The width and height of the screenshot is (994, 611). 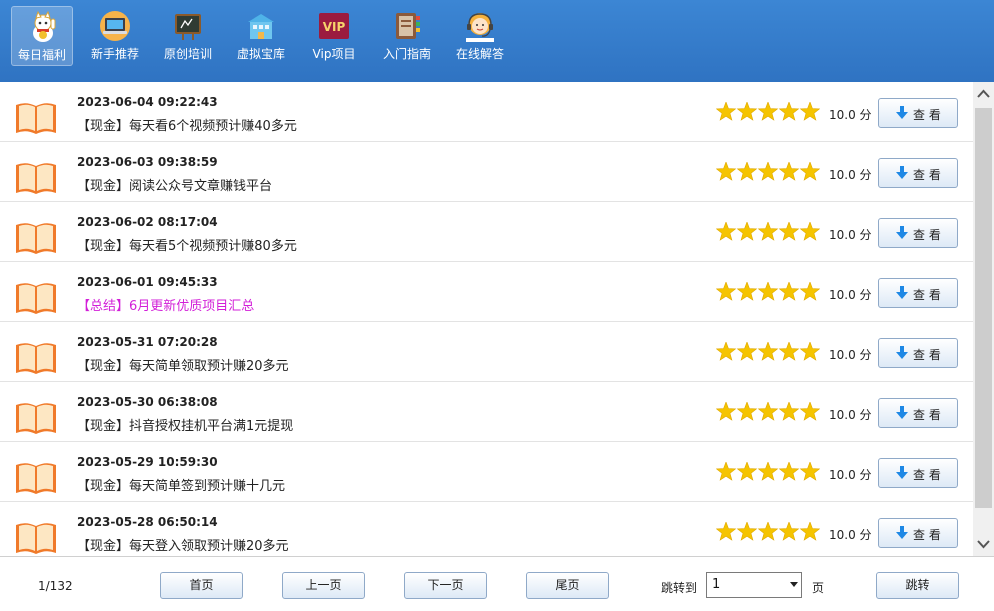 What do you see at coordinates (187, 244) in the screenshot?
I see `item-title-link: 【现金】每天看5个视频预计赚80多元` at bounding box center [187, 244].